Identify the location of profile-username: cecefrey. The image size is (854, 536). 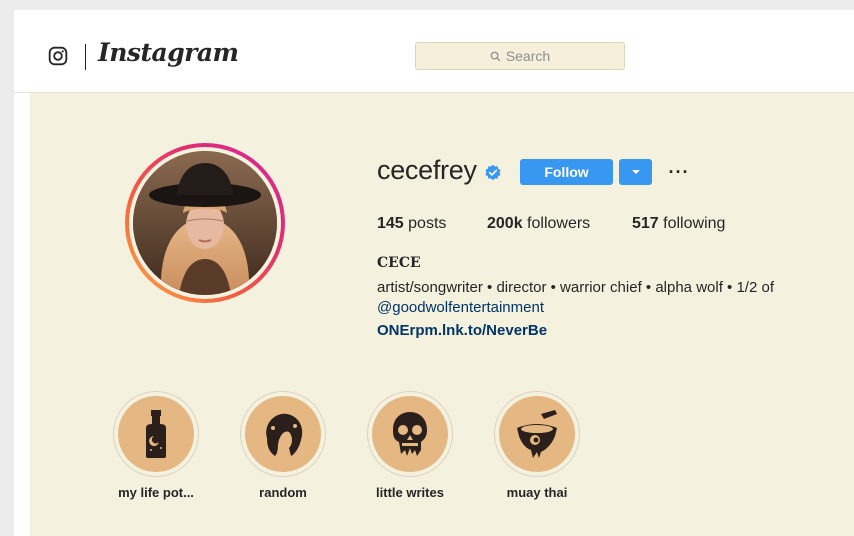
(427, 170).